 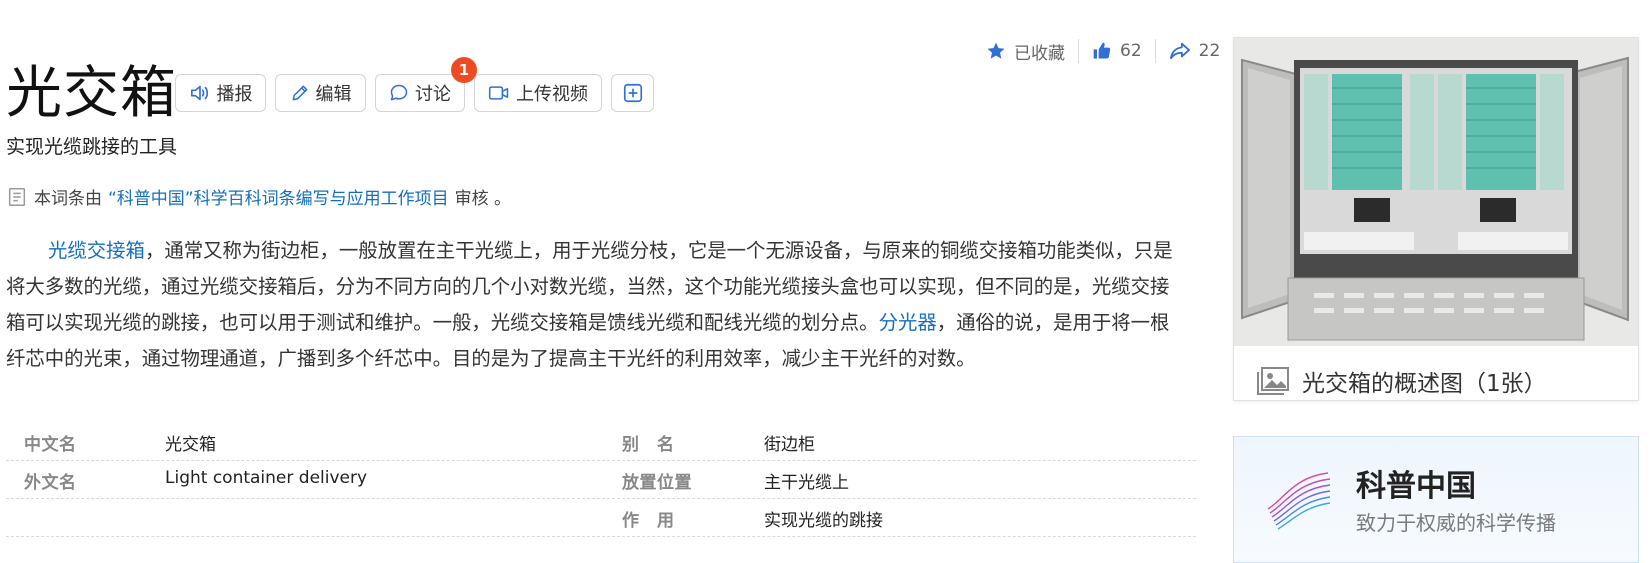 What do you see at coordinates (17, 196) in the screenshot?
I see `document-icon` at bounding box center [17, 196].